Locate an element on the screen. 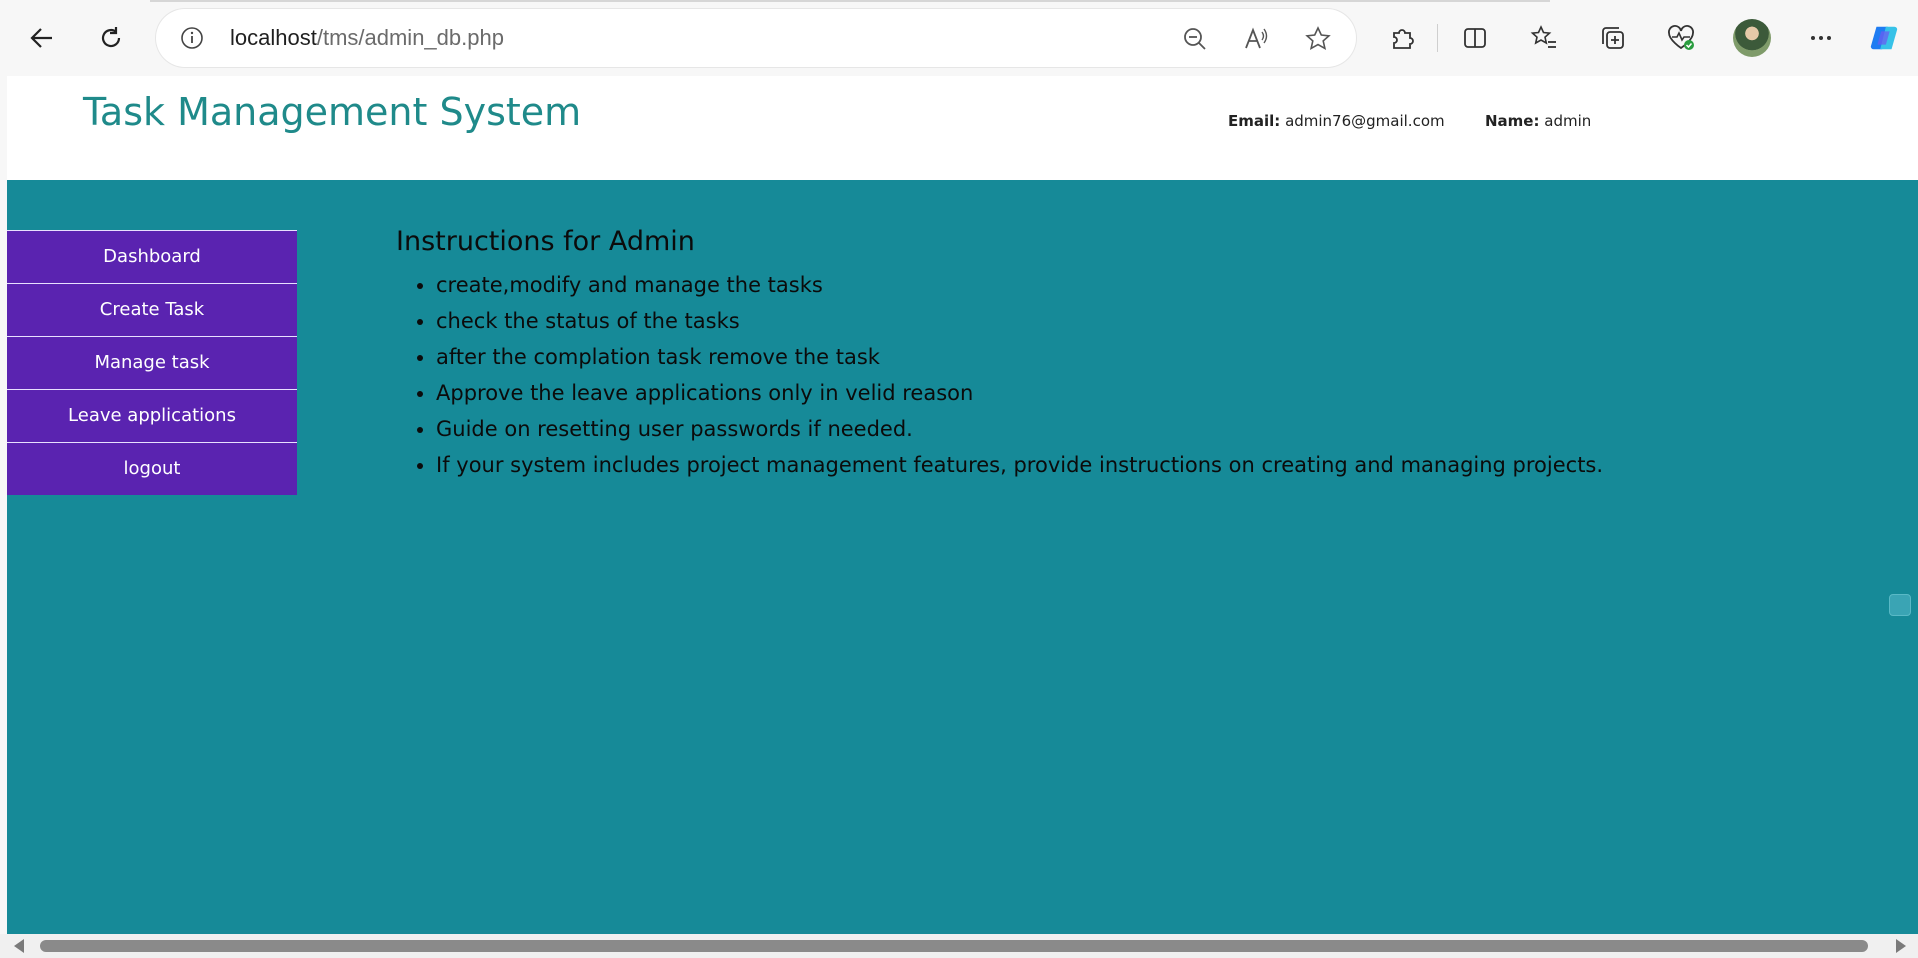 Image resolution: width=1918 pixels, height=958 pixels. star-icon is located at coordinates (1318, 38).